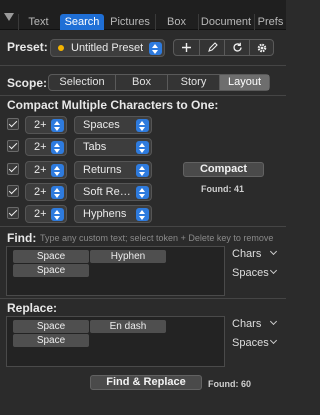 This screenshot has height=415, width=320. I want to click on tab-search: Search, so click(82, 22).